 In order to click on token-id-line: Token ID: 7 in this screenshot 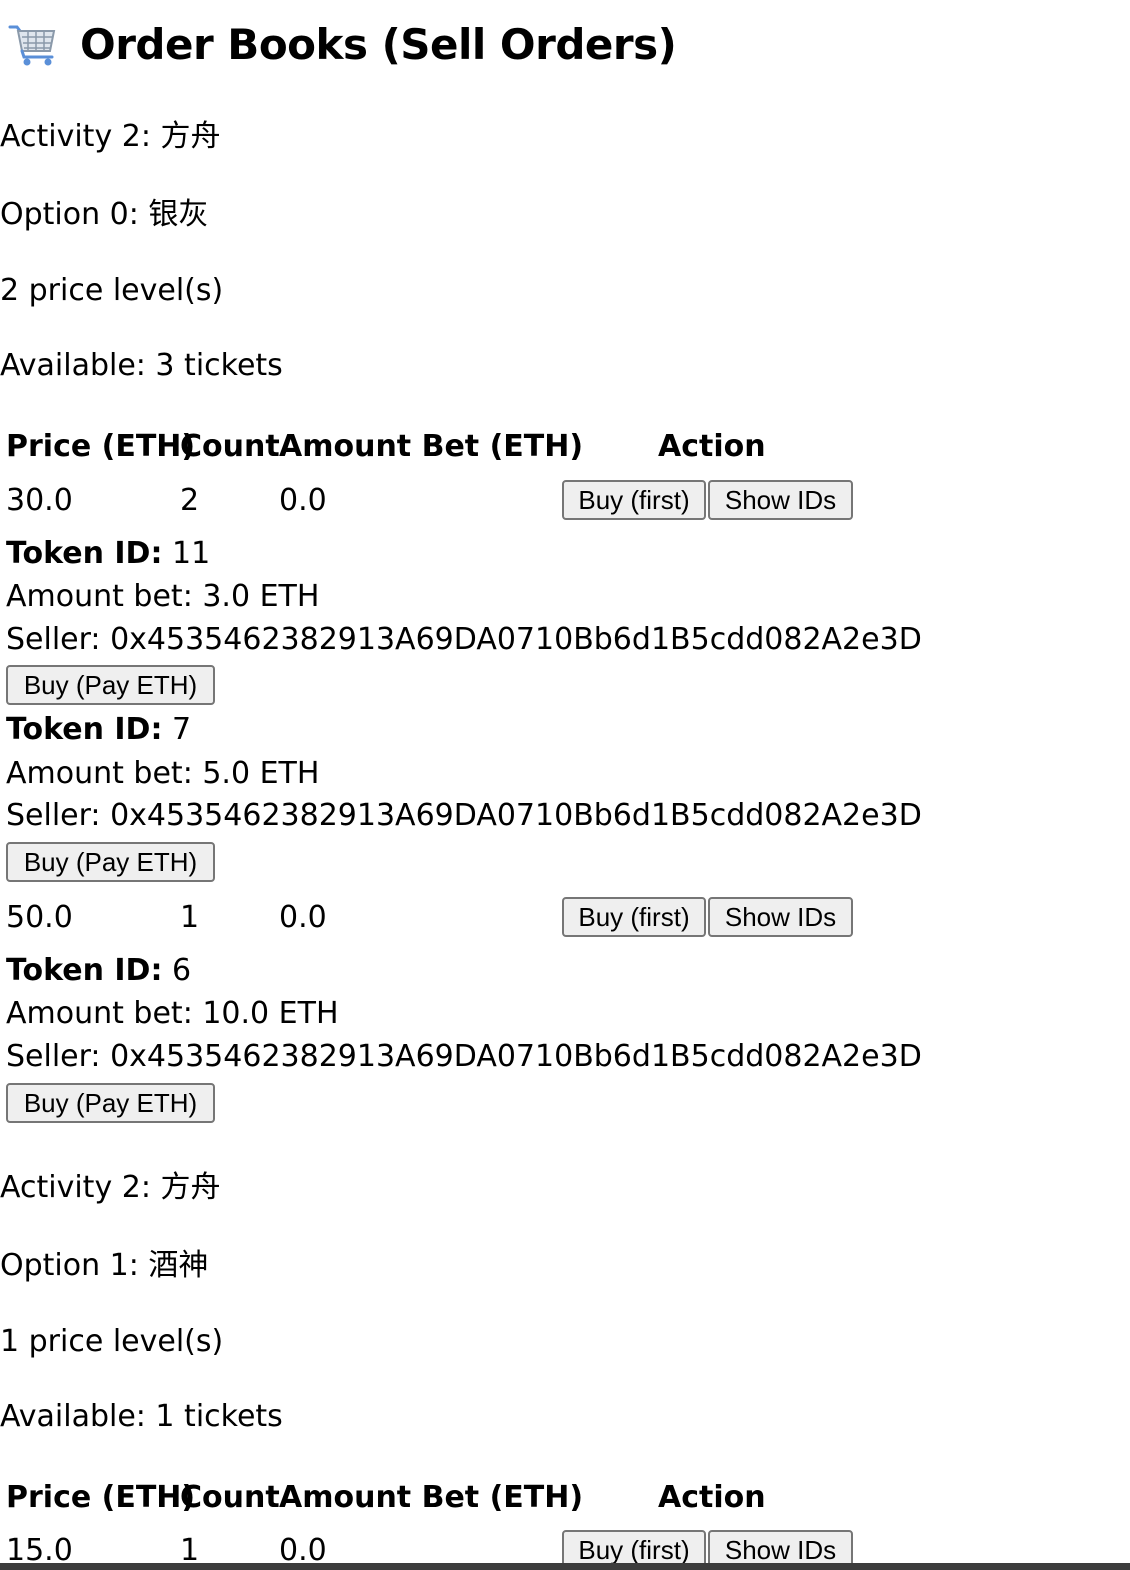, I will do `click(98, 730)`.